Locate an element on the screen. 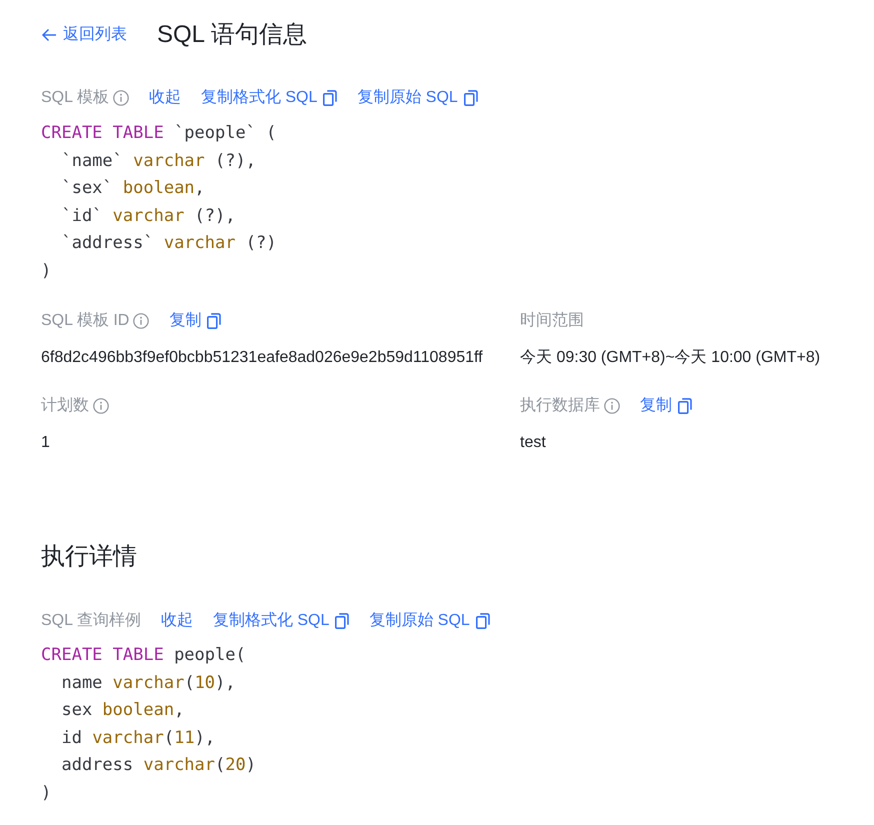  code-line: name varchar(10), is located at coordinates (148, 683).